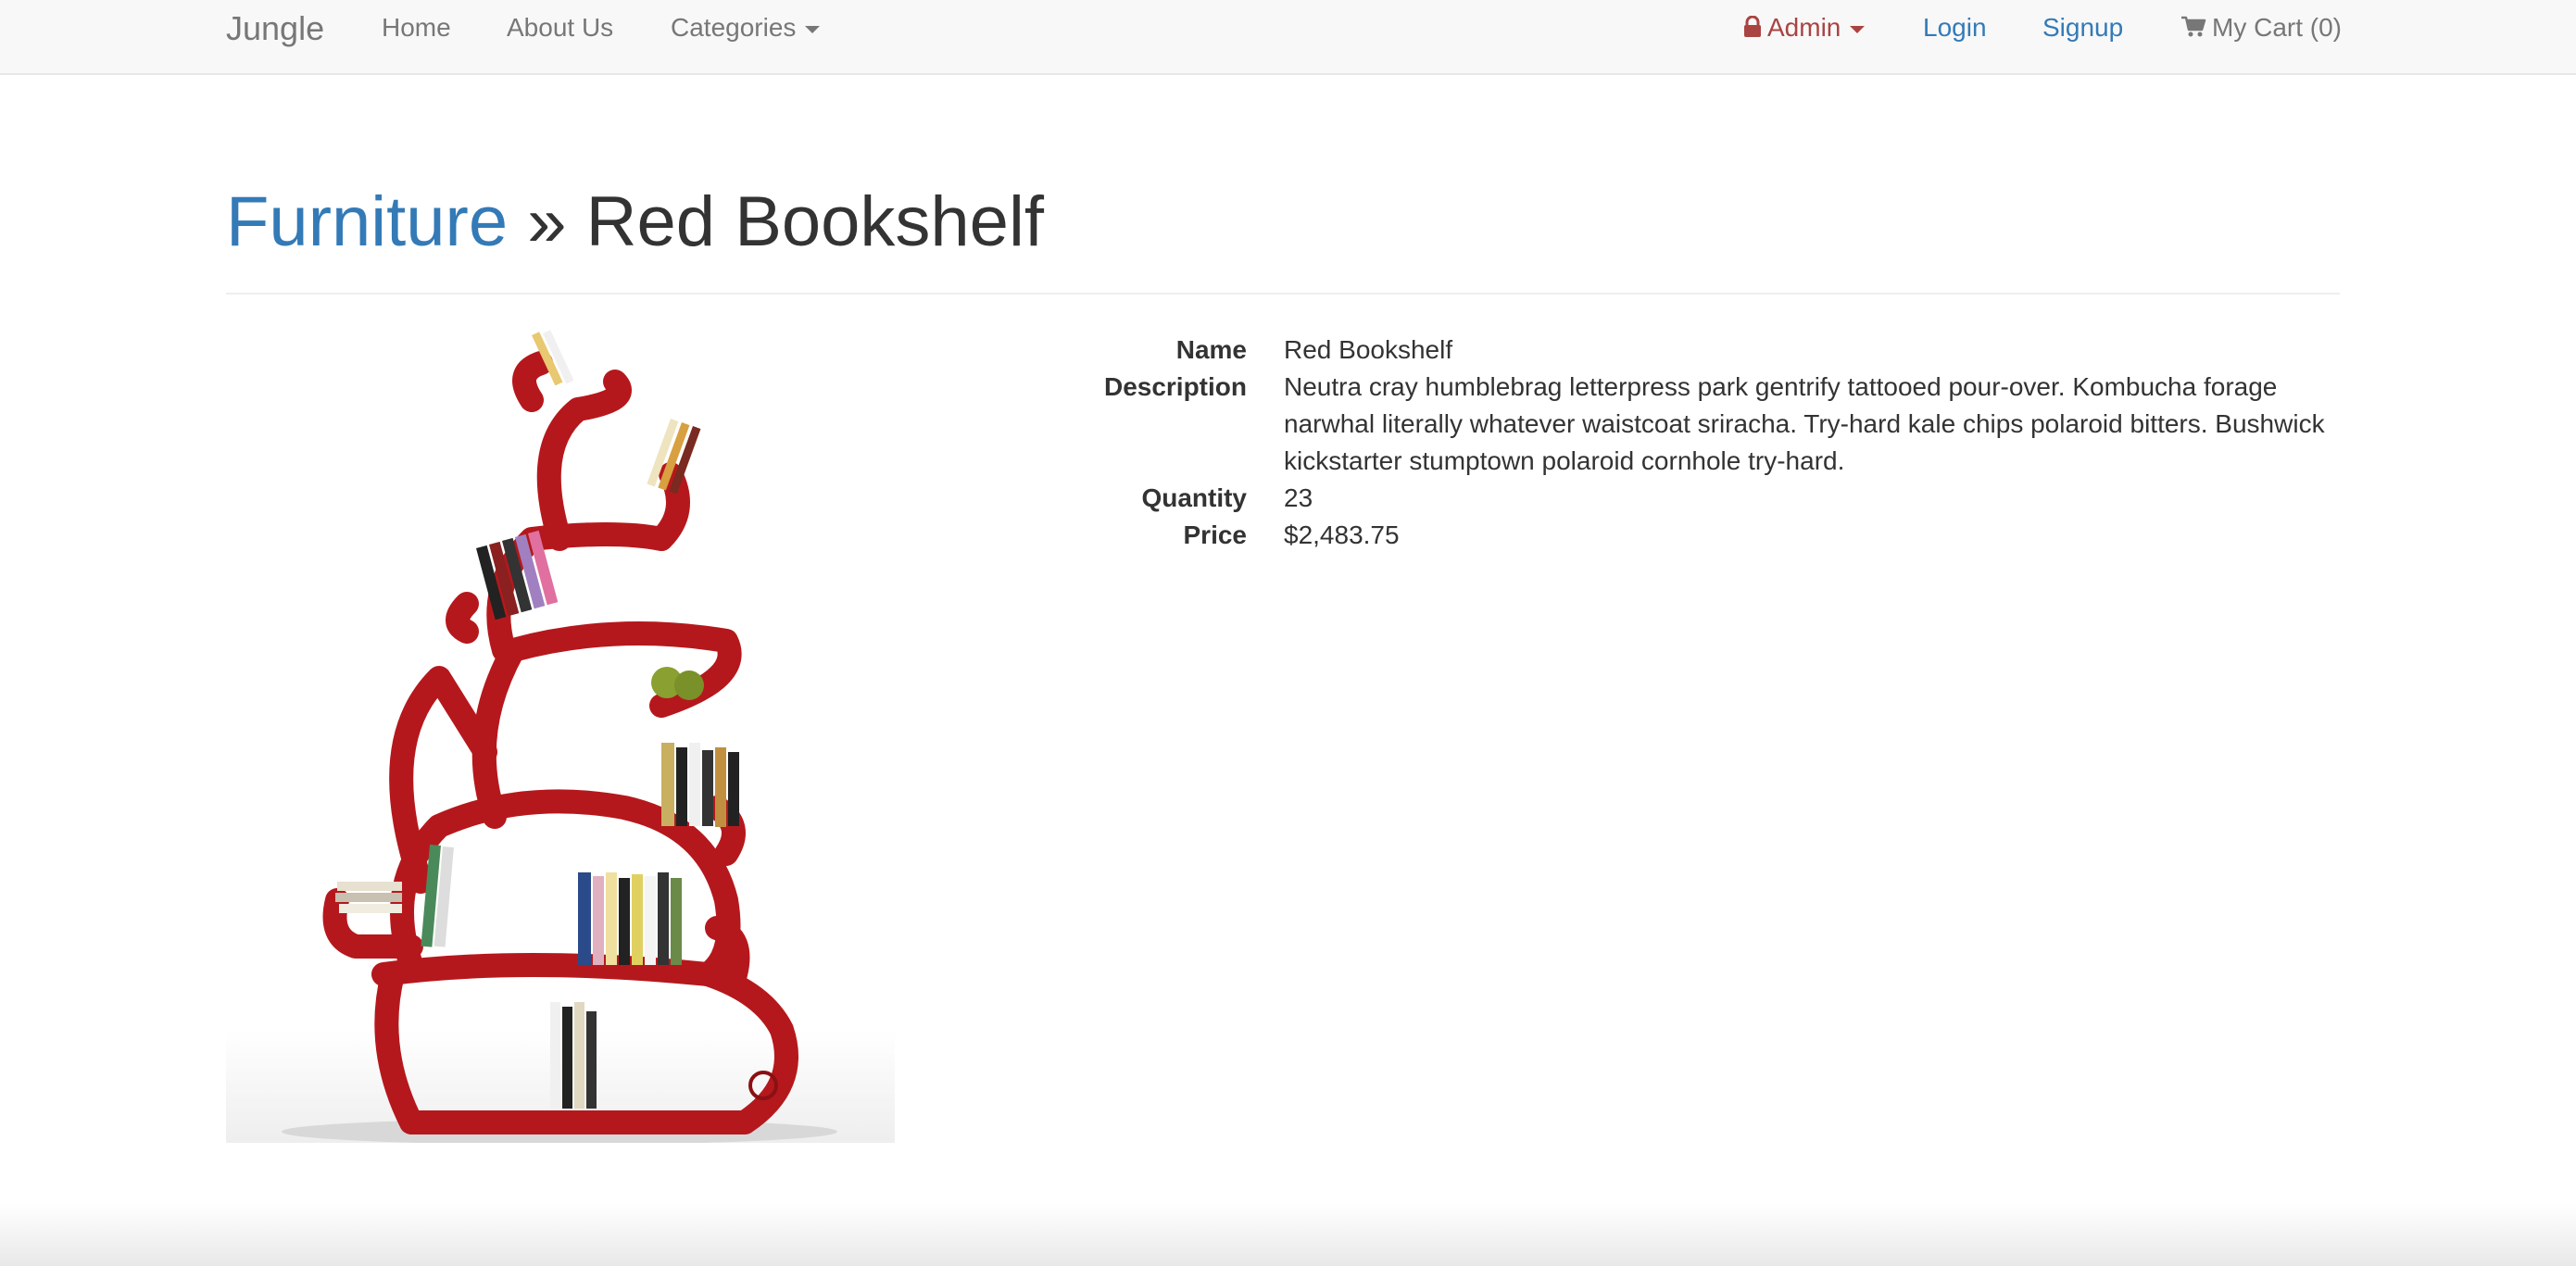  I want to click on detail-label-quantity: Quantity, so click(1194, 498).